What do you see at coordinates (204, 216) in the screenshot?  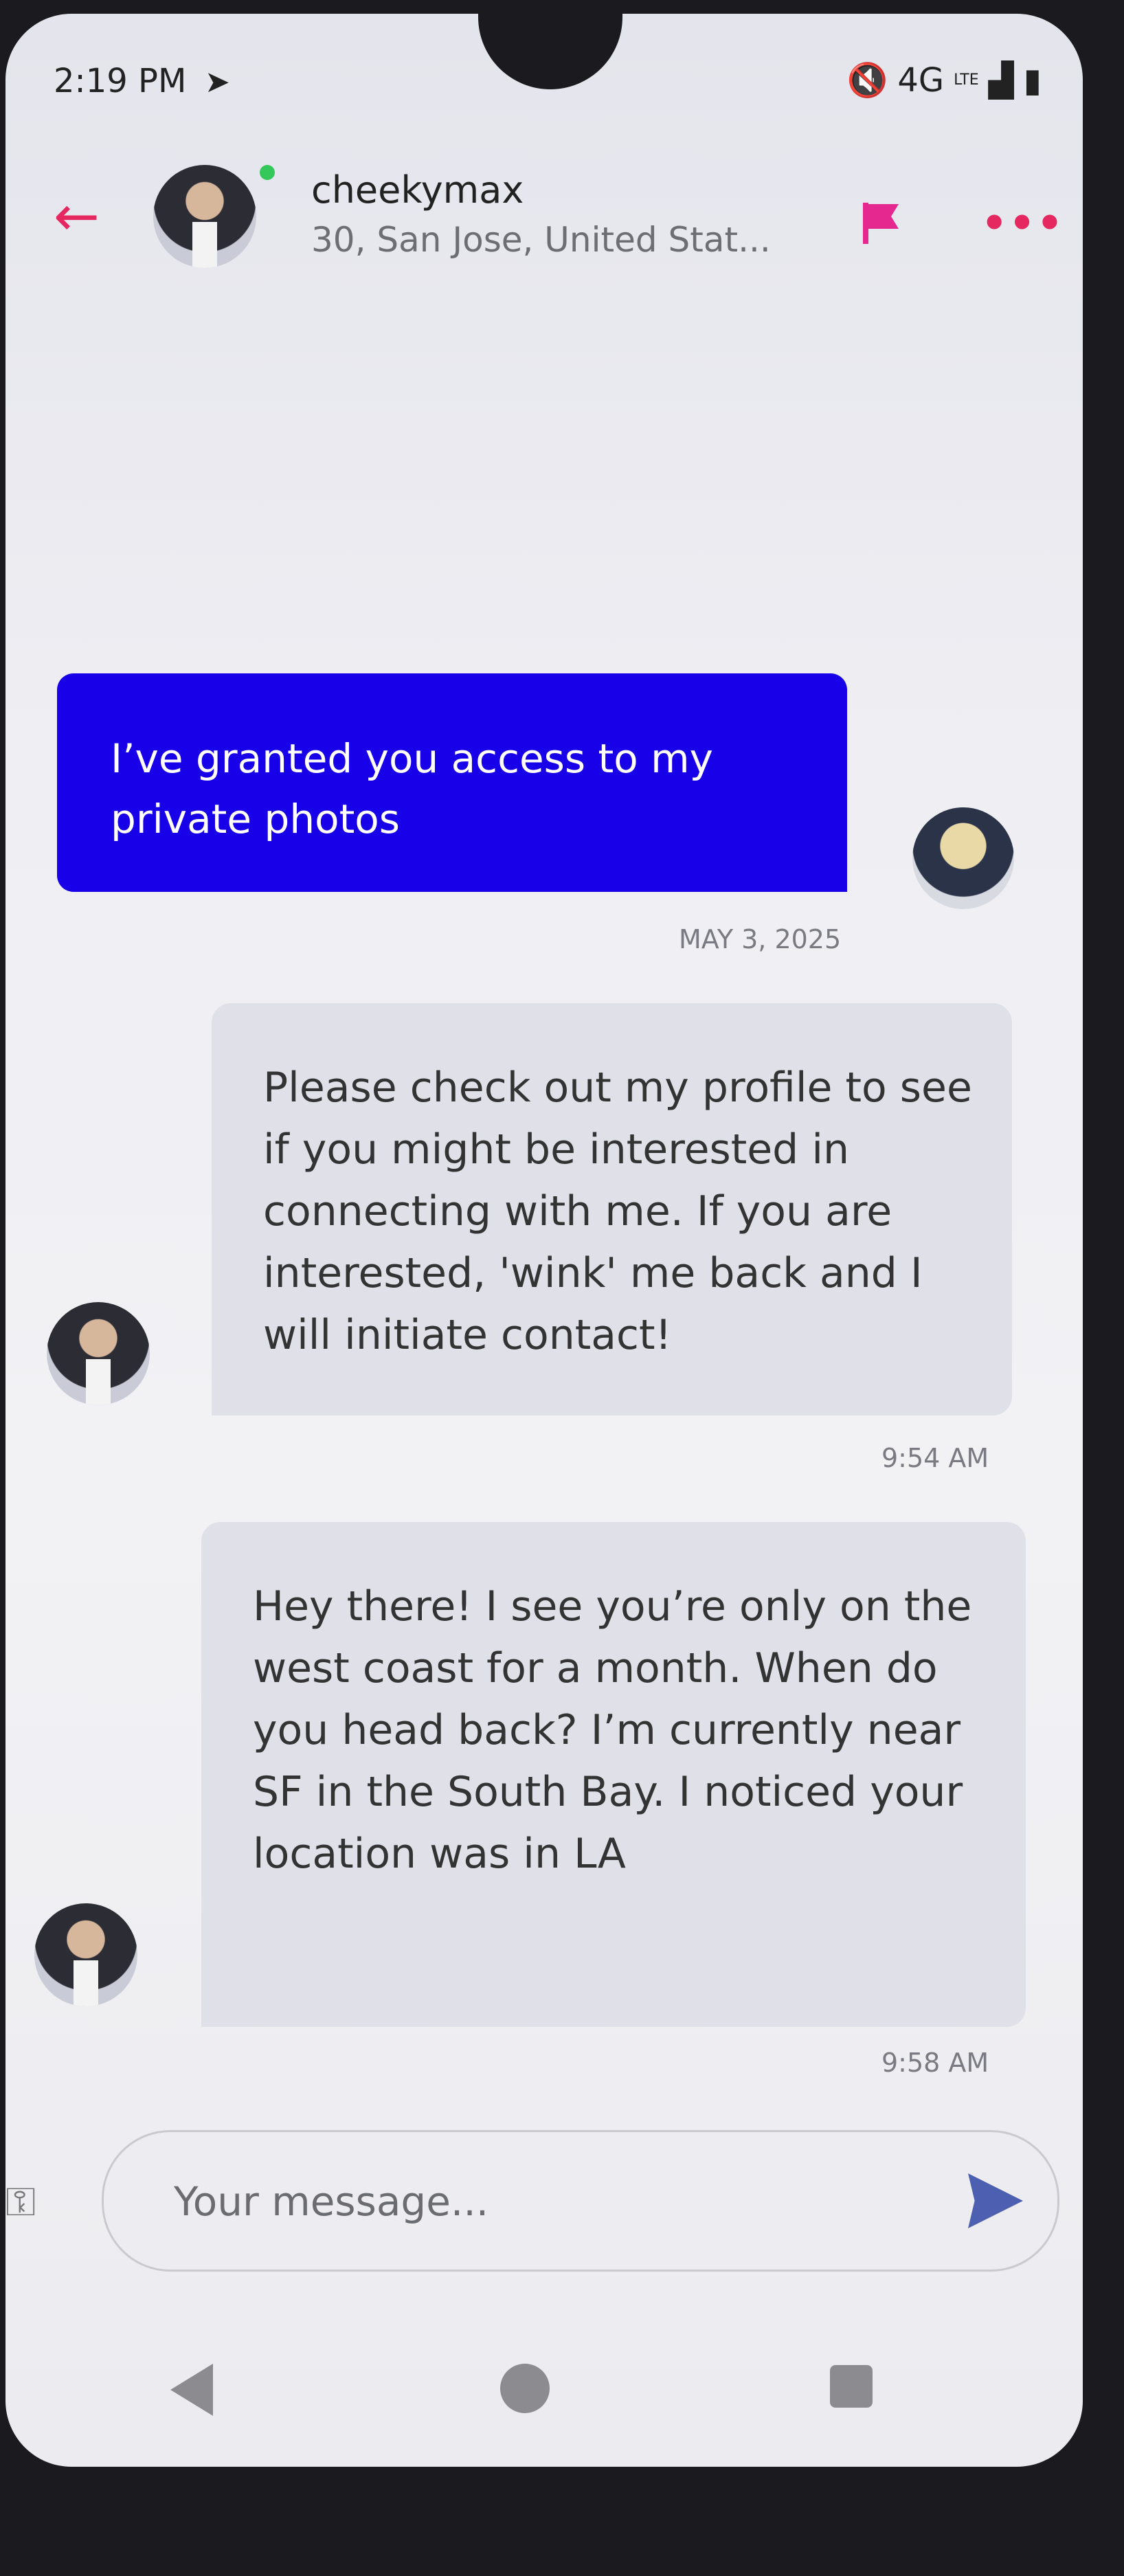 I see `contact-avatar` at bounding box center [204, 216].